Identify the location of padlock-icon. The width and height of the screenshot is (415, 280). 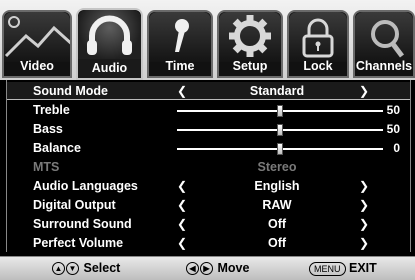
(318, 37).